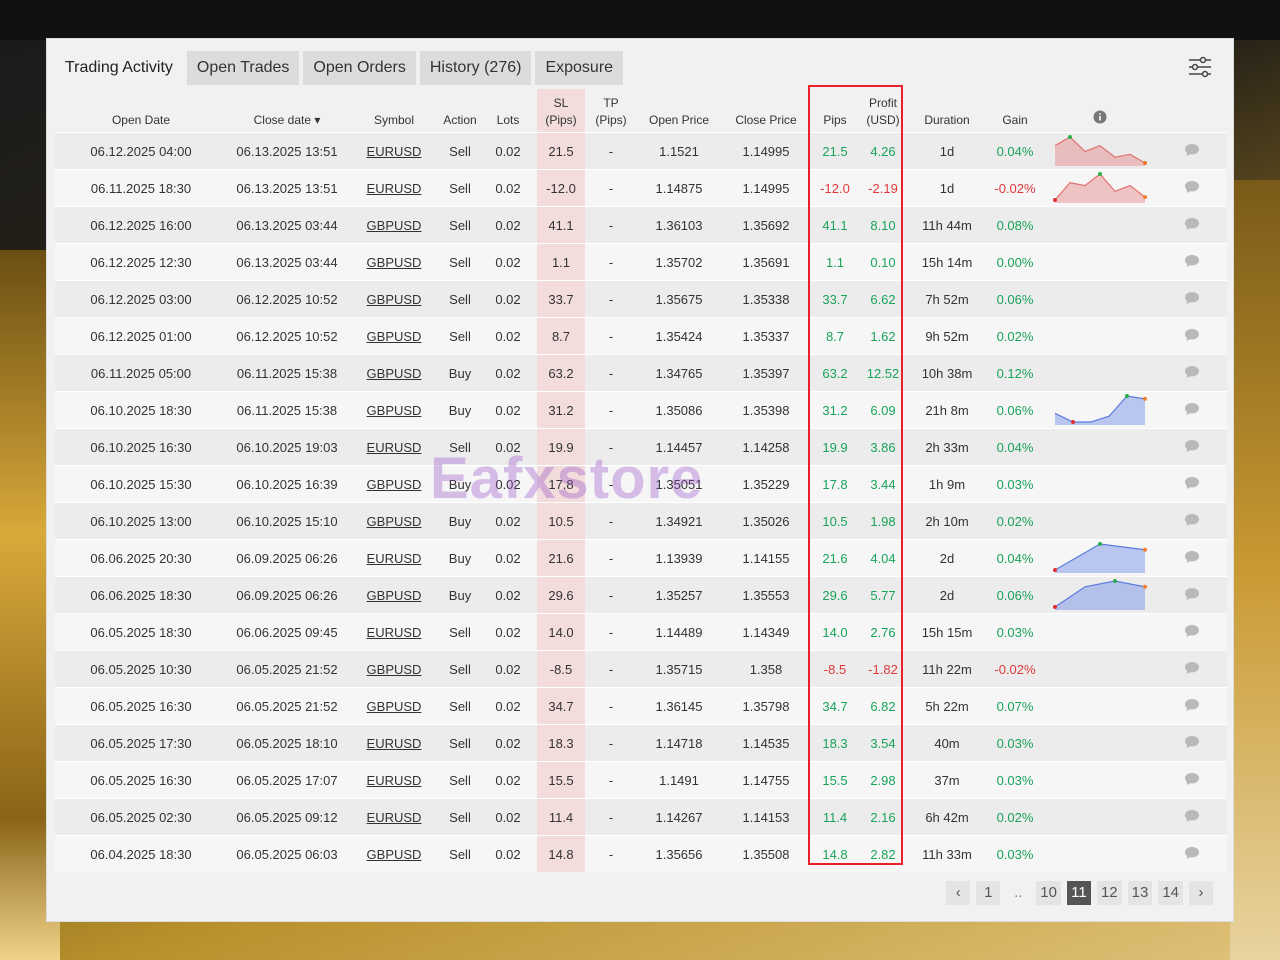 The height and width of the screenshot is (960, 1280). I want to click on prev-page-button: ‹, so click(958, 893).